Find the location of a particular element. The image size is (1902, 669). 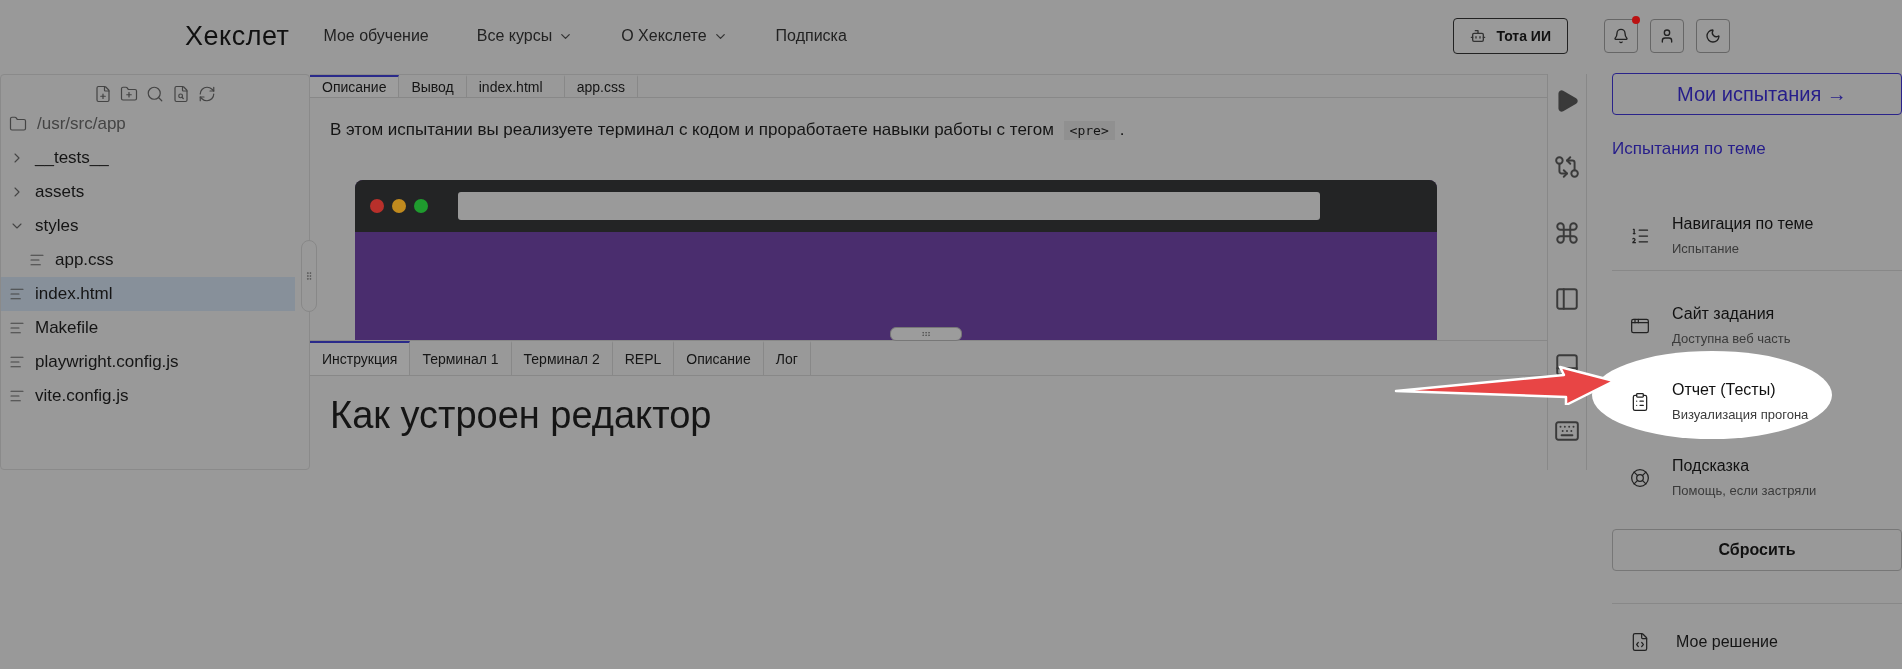

panel-tab: Инструкция is located at coordinates (360, 358).